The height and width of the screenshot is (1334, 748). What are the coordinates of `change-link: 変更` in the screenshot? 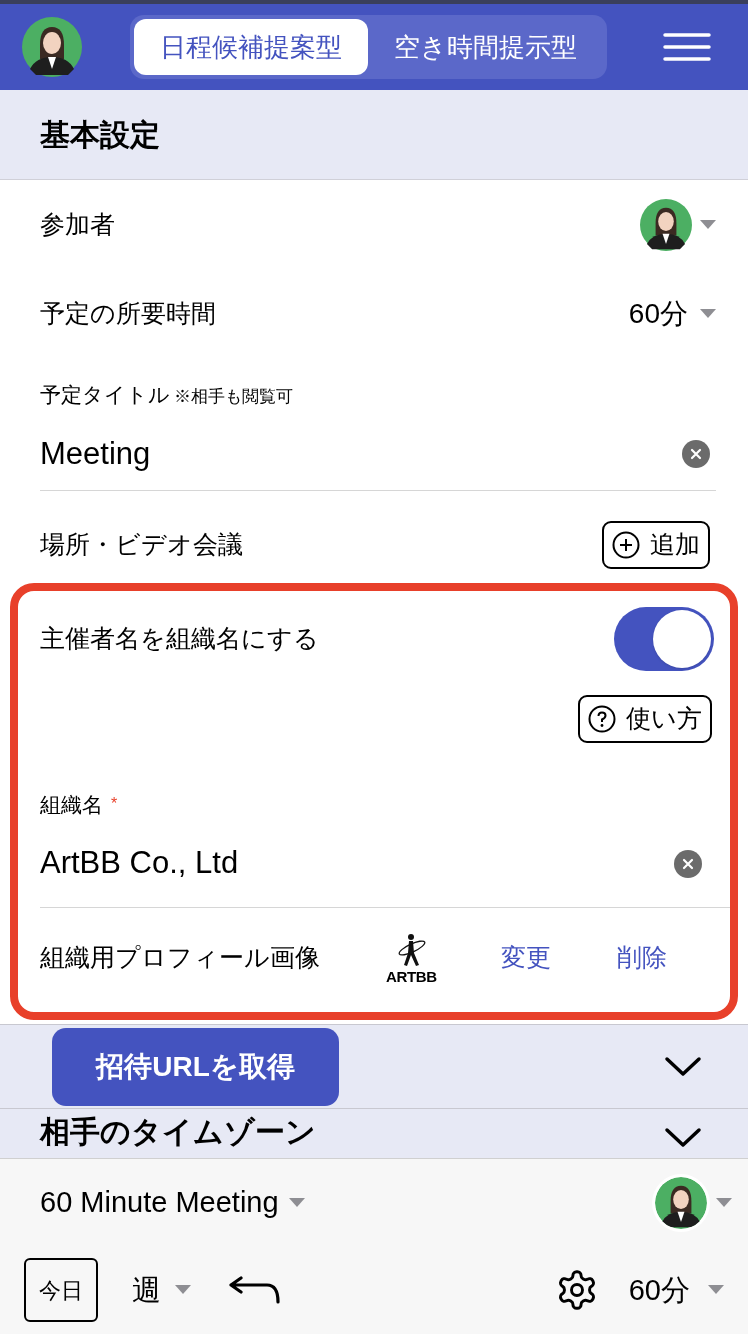 It's located at (525, 958).